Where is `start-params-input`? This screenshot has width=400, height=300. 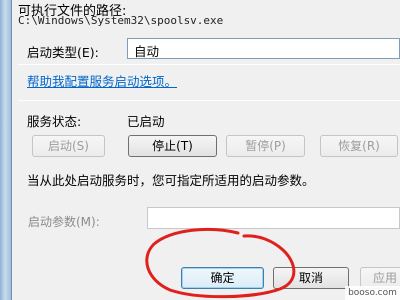 start-params-input is located at coordinates (273, 218).